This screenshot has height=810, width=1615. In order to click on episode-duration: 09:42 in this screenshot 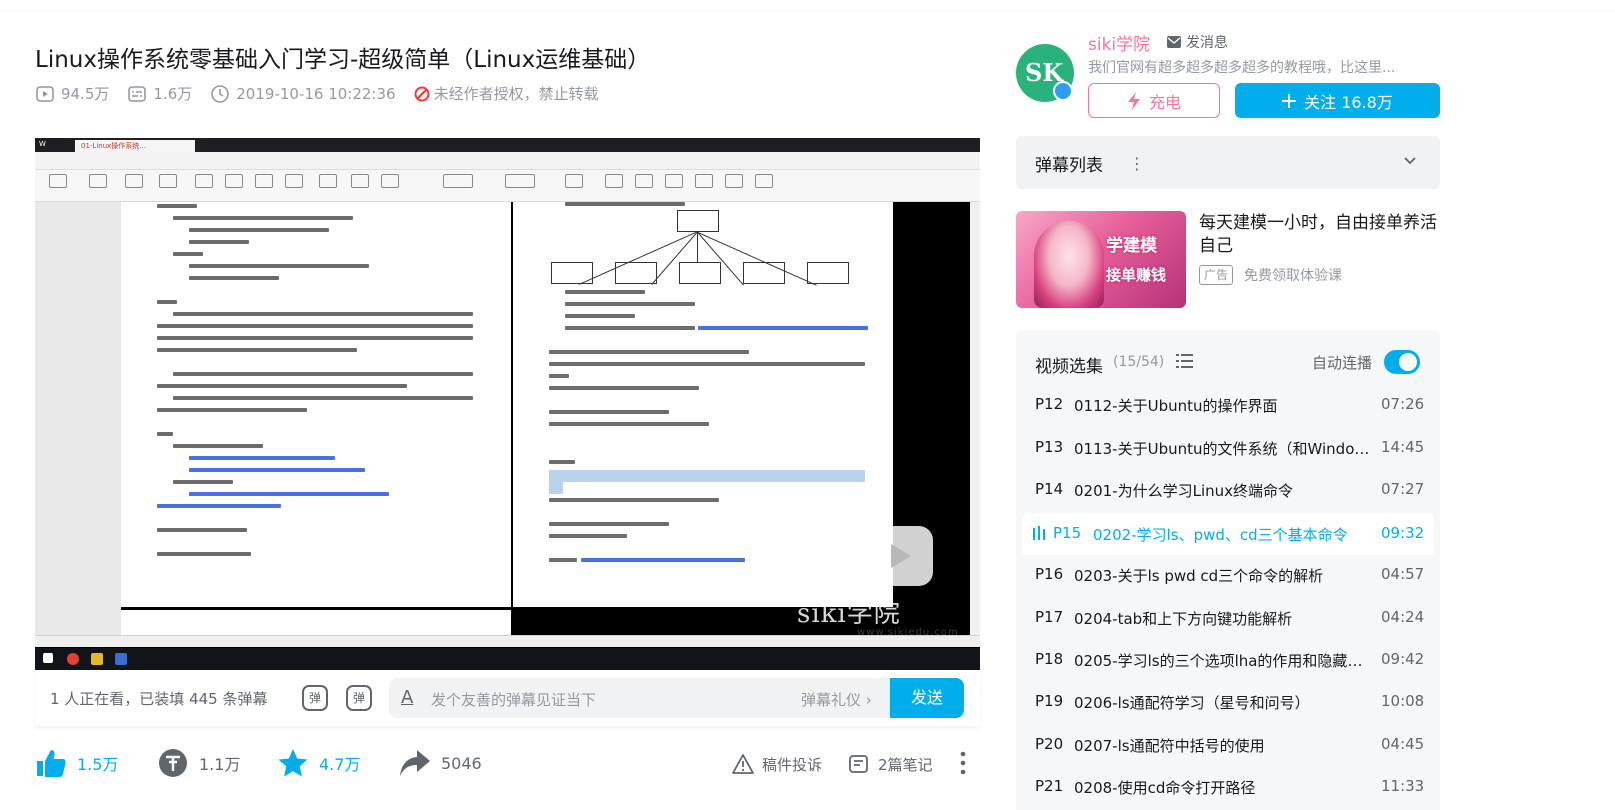, I will do `click(1403, 659)`.